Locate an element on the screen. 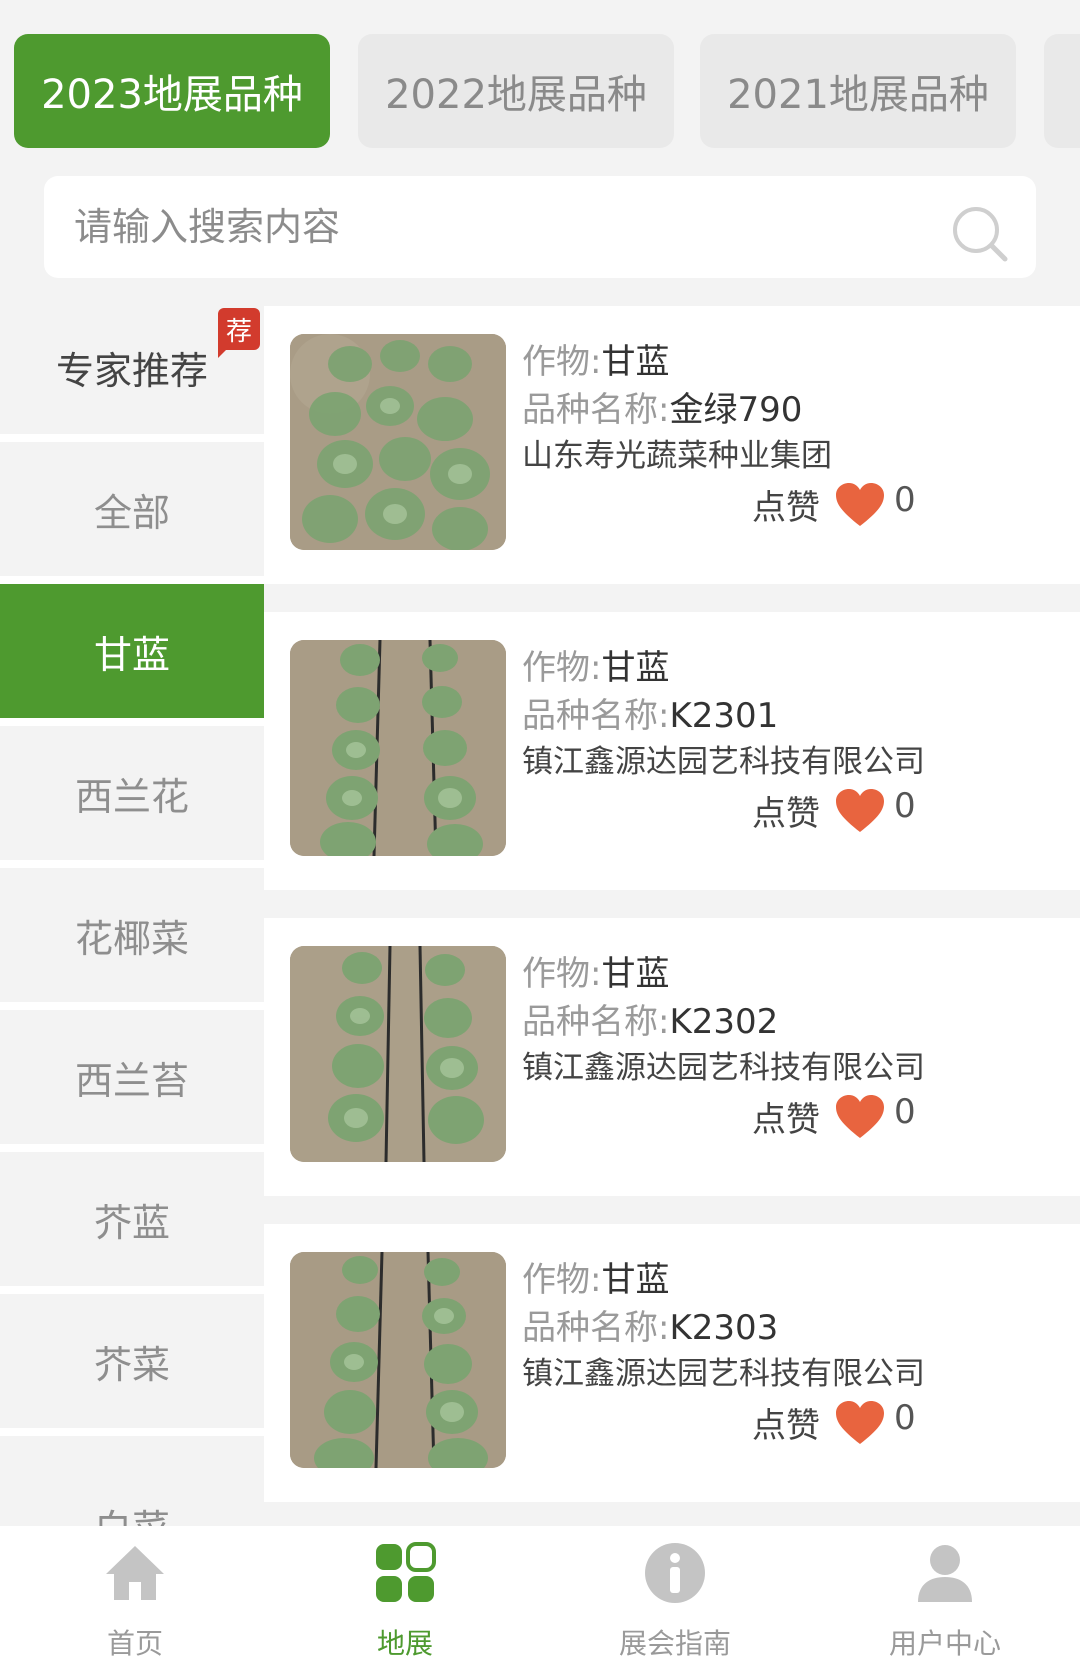 This screenshot has width=1080, height=1678. year-tab-bar: 2023地展品种 2022地展品种 2021地展品种 is located at coordinates (540, 85).